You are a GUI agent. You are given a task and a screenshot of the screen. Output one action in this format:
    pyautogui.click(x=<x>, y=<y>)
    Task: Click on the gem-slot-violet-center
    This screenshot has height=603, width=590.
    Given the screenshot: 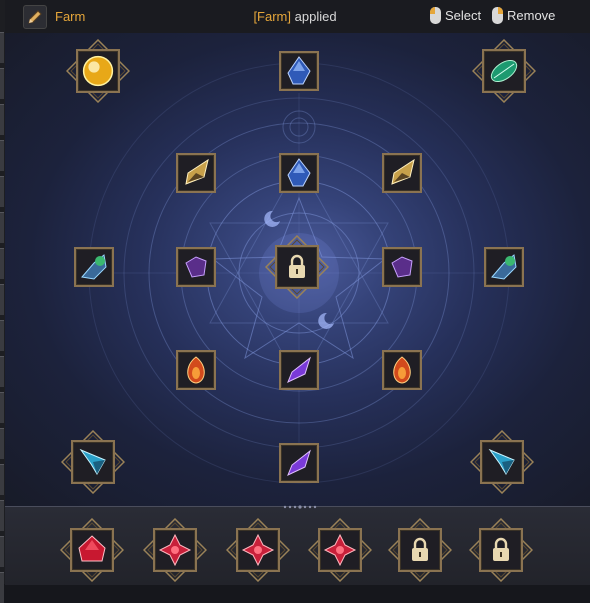 What is the action you would take?
    pyautogui.click(x=299, y=370)
    